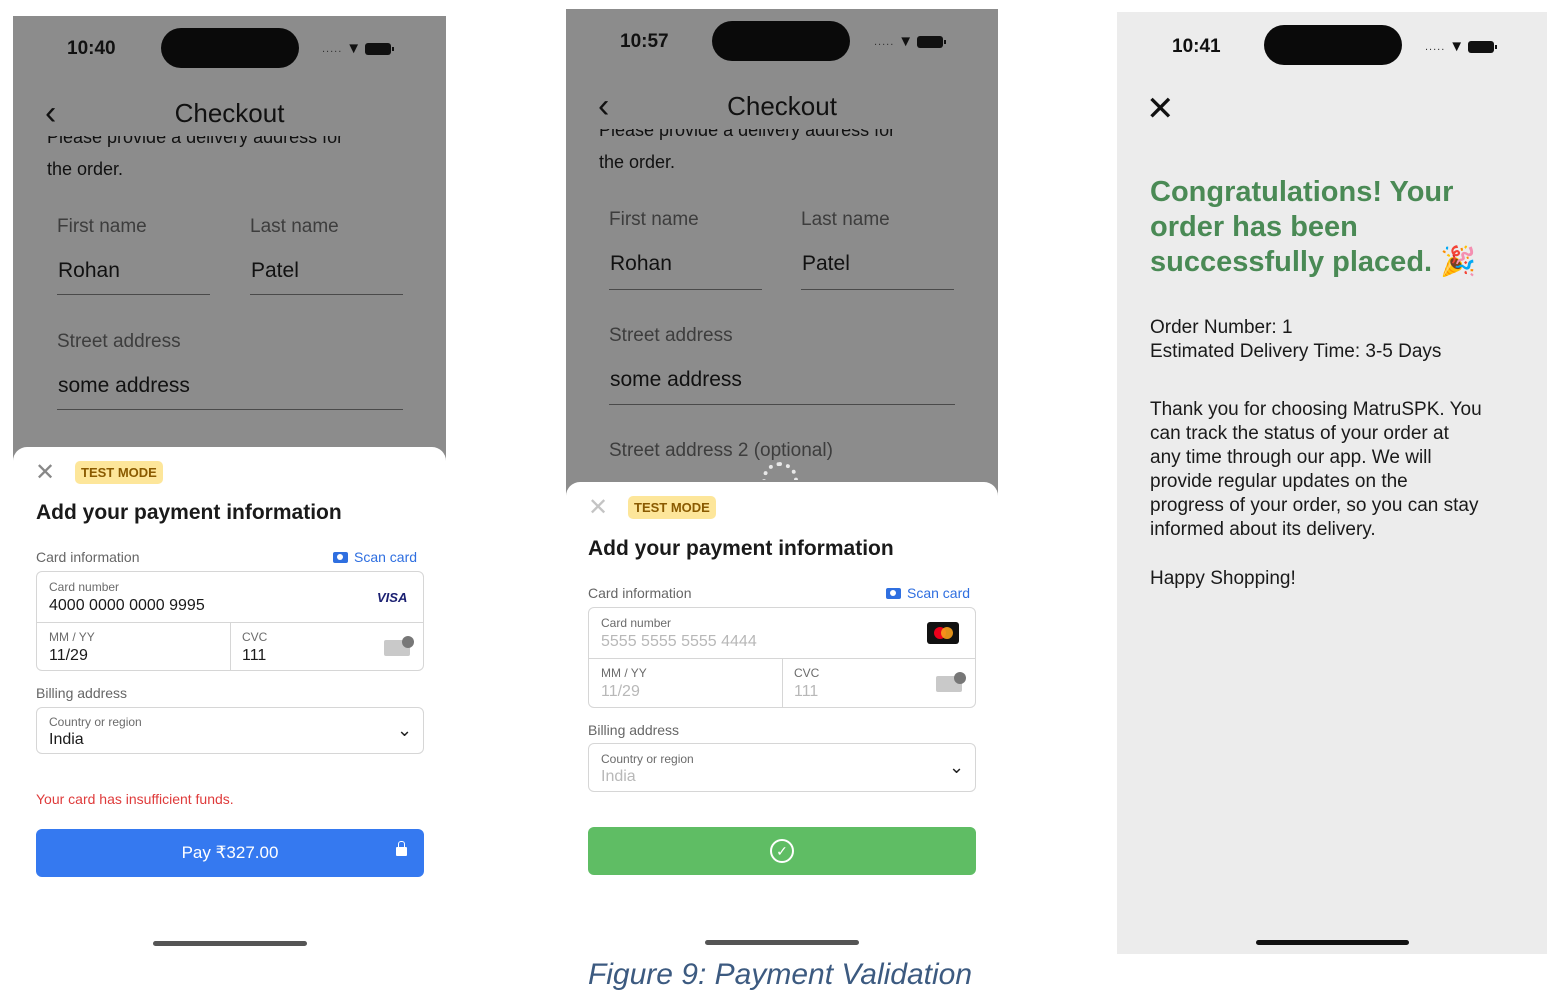  Describe the element at coordinates (119, 341) in the screenshot. I see `street-label: Street address` at that location.